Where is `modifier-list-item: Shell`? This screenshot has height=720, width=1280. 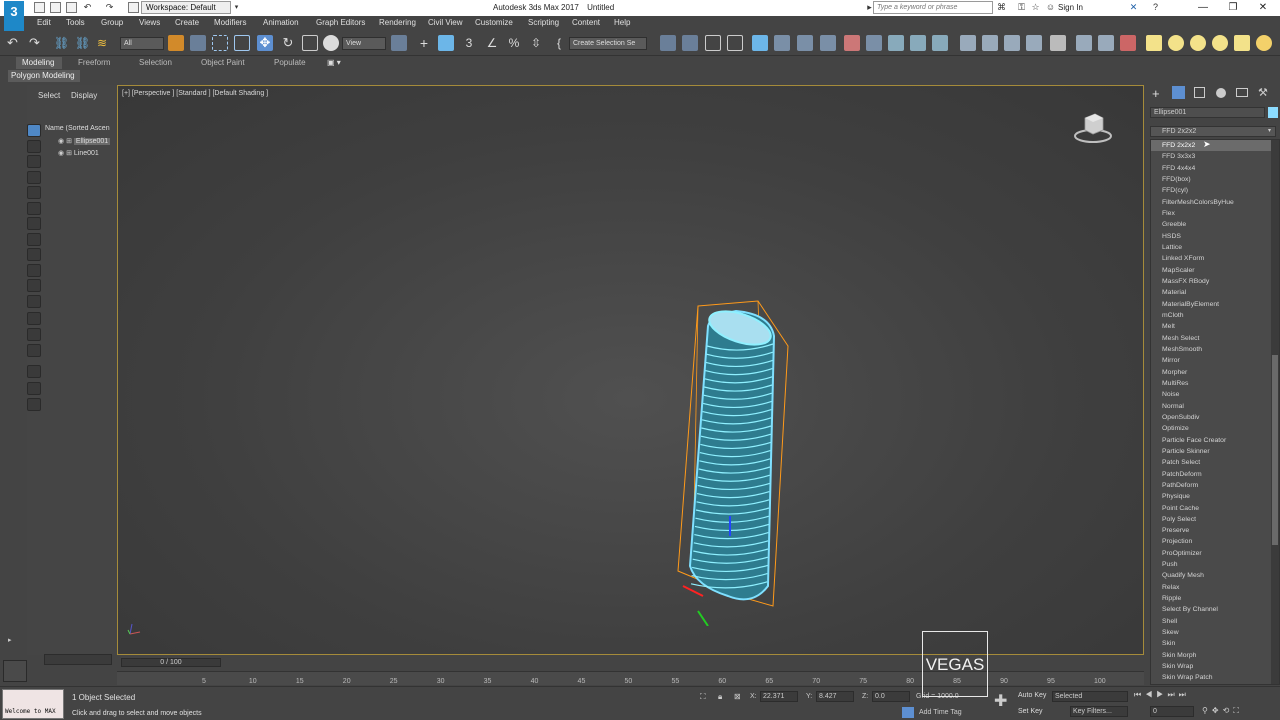 modifier-list-item: Shell is located at coordinates (1215, 621).